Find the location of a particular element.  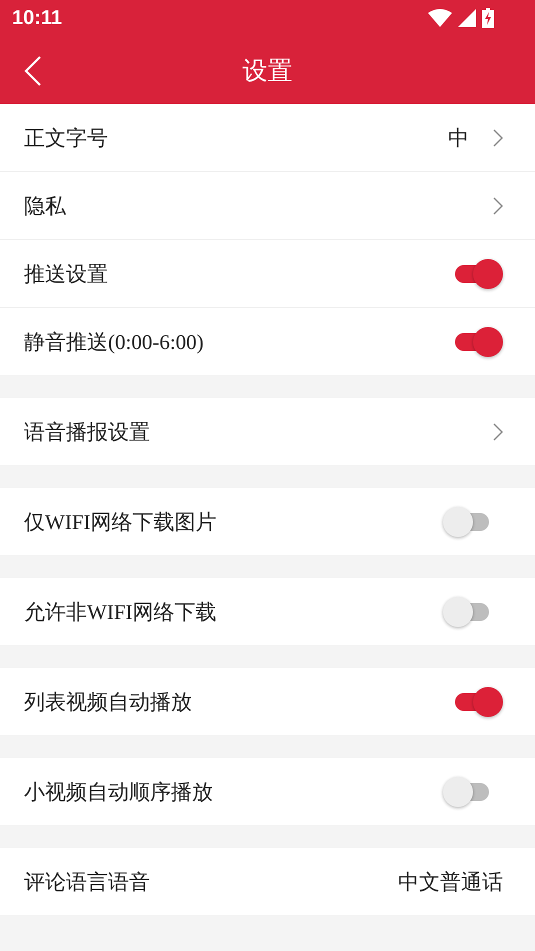

setting-label: 评论语言语音 is located at coordinates (87, 882).